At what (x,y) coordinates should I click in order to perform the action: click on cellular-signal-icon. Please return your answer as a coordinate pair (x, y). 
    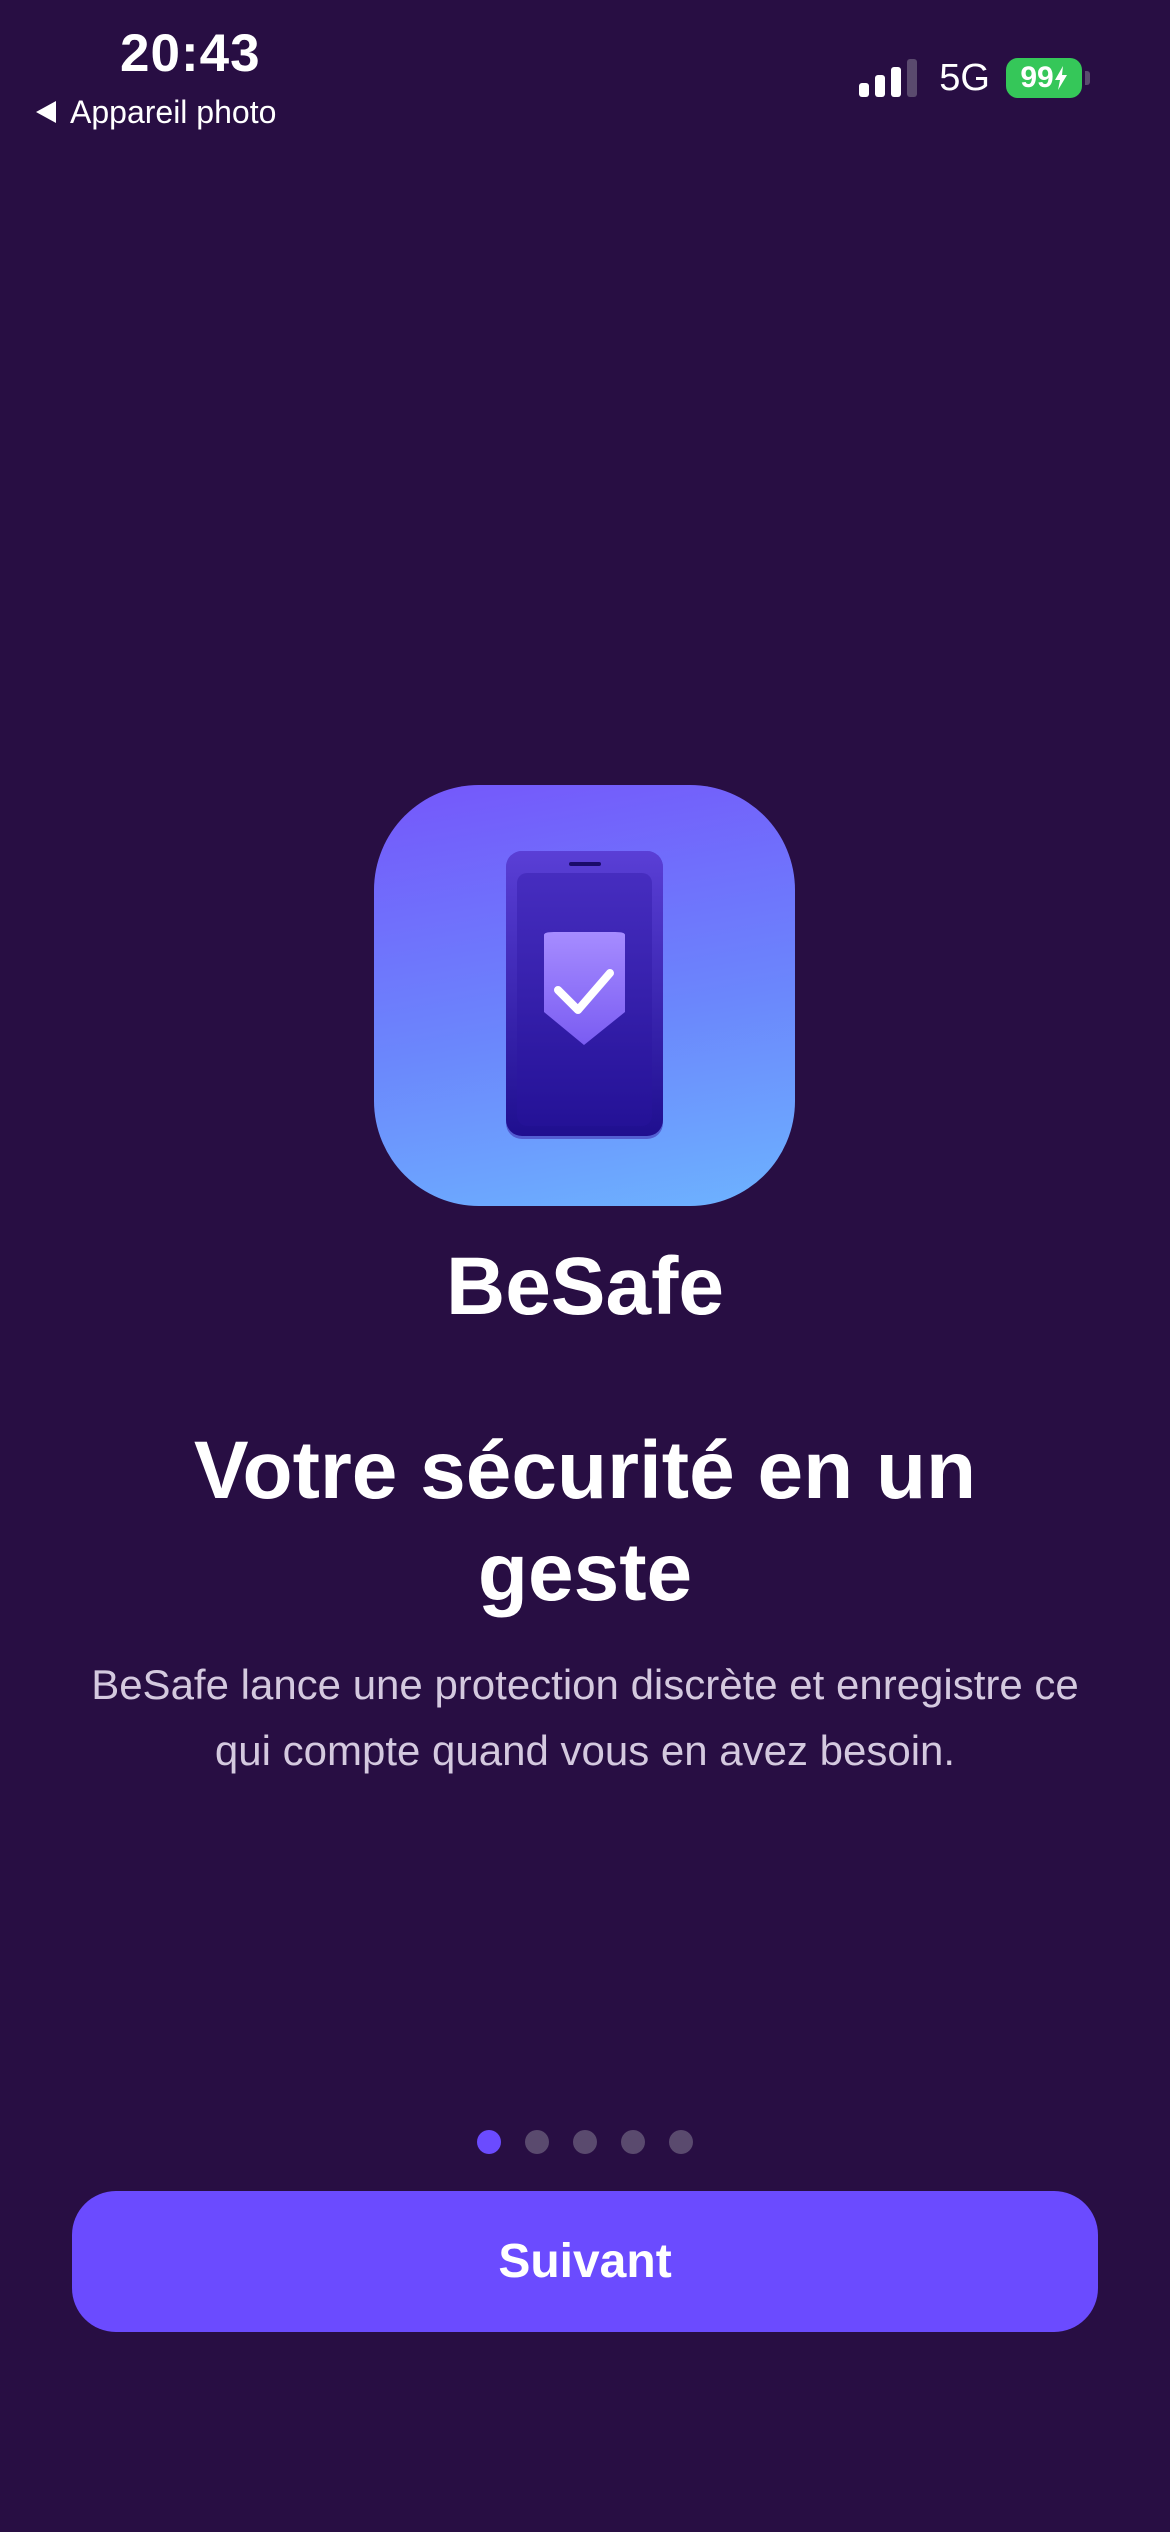
    Looking at the image, I should click on (888, 78).